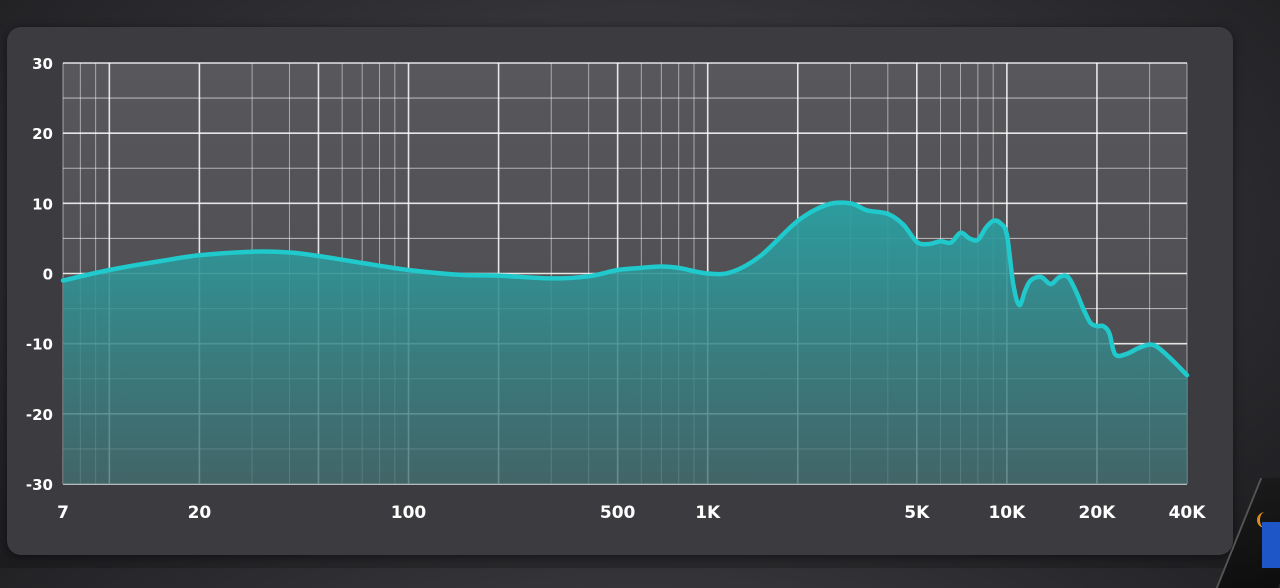  Describe the element at coordinates (42, 204) in the screenshot. I see `y-tick-label: 10` at that location.